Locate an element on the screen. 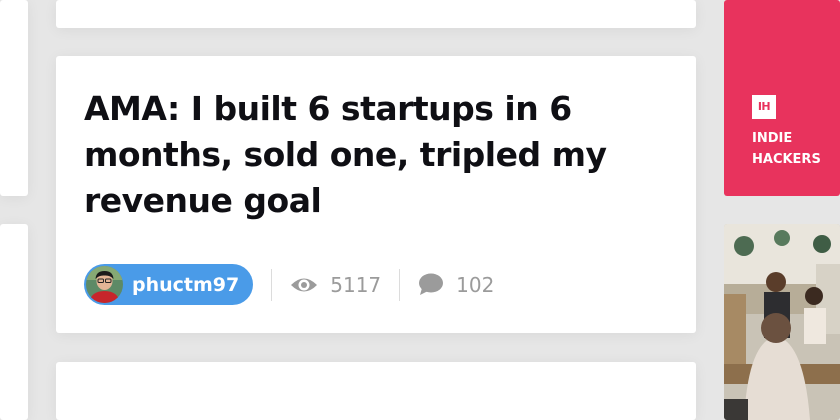  feed-card-below is located at coordinates (376, 391).